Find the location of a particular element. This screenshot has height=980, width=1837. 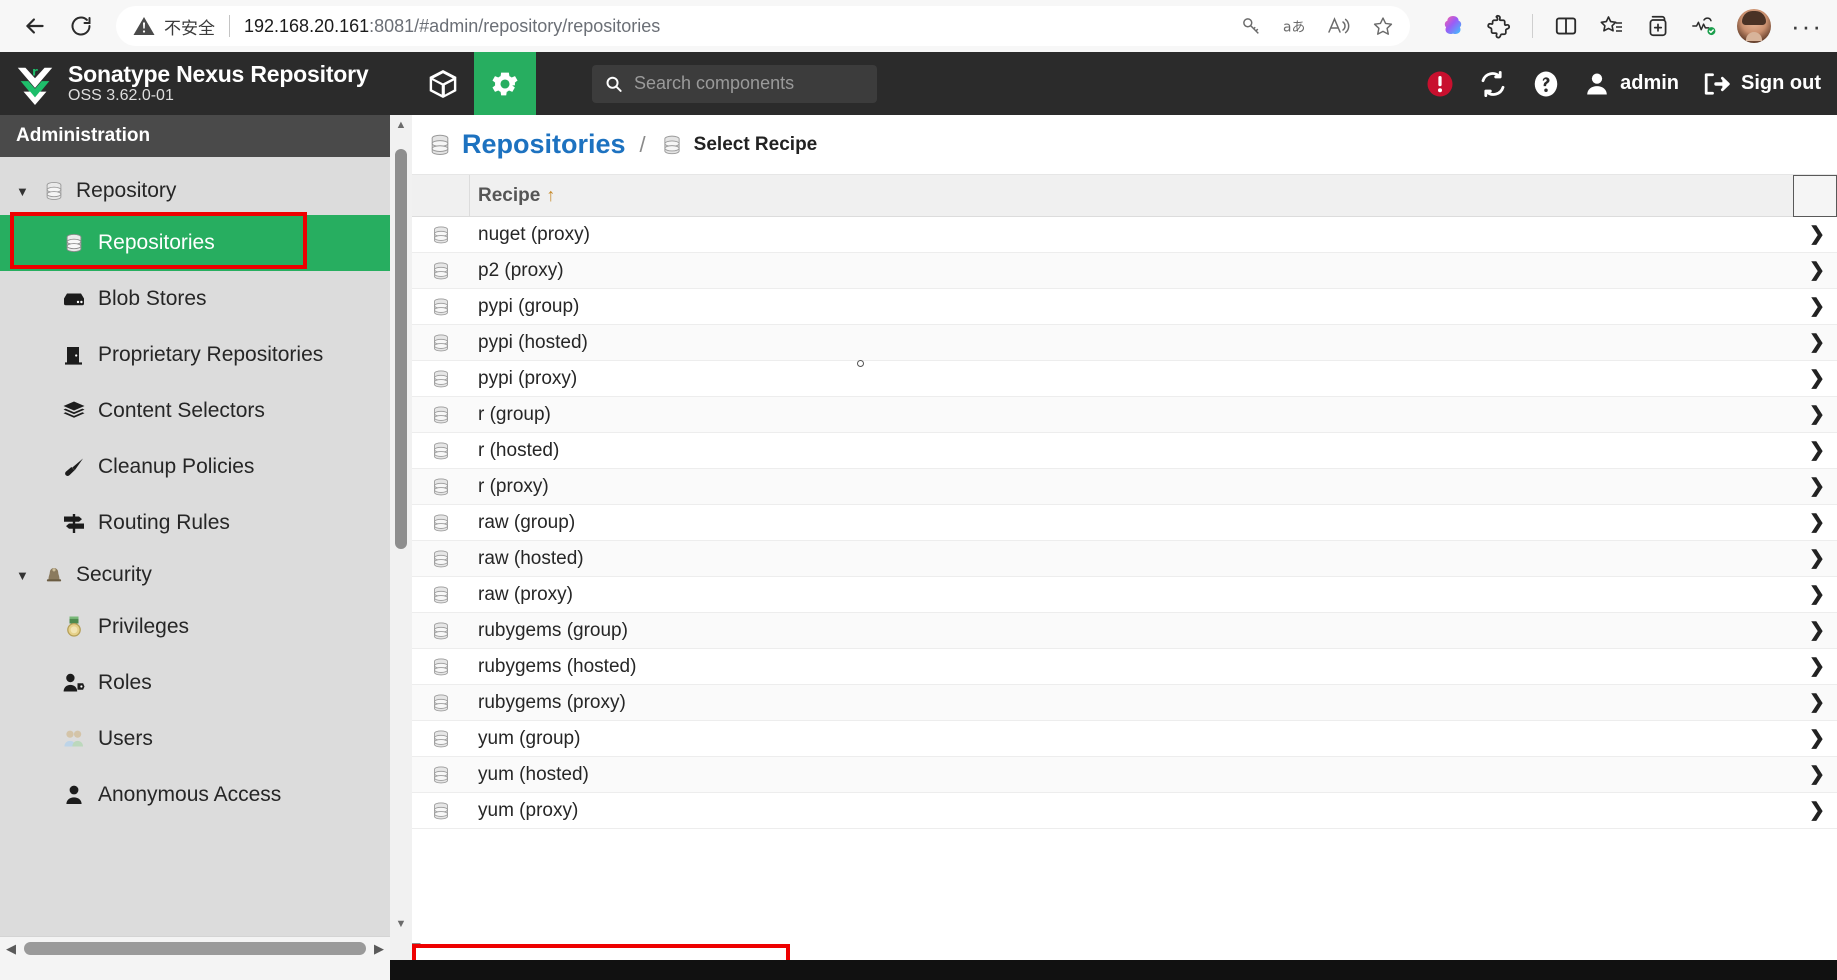

page-vertical-scrollbar: ▲ ▼ is located at coordinates (401, 537).